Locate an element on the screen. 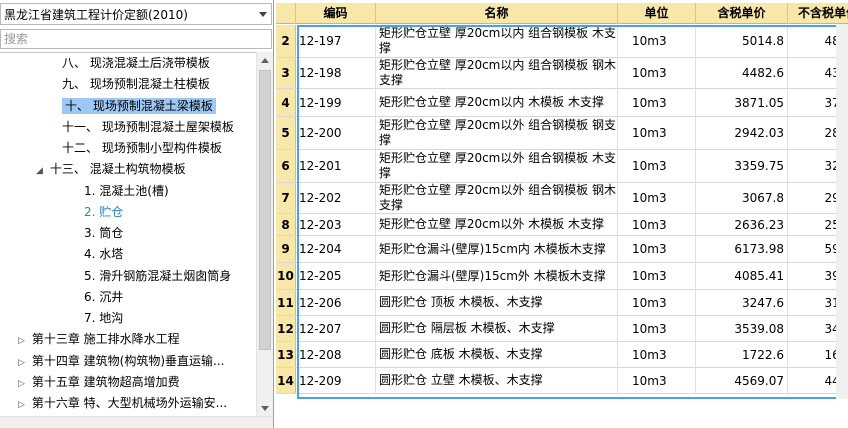  cell-name: 圆形贮仓 立壁 木模板、木支撑 is located at coordinates (497, 380).